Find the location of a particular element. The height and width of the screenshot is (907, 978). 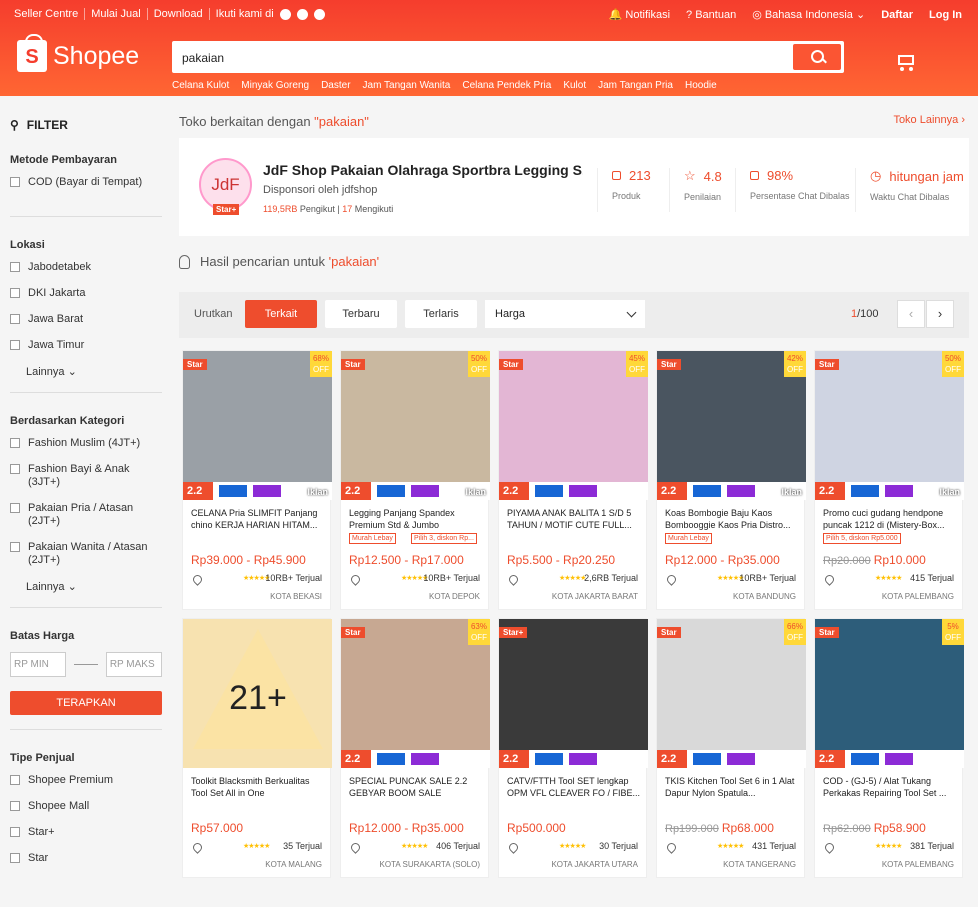

product-image: 21+ is located at coordinates (257, 693).